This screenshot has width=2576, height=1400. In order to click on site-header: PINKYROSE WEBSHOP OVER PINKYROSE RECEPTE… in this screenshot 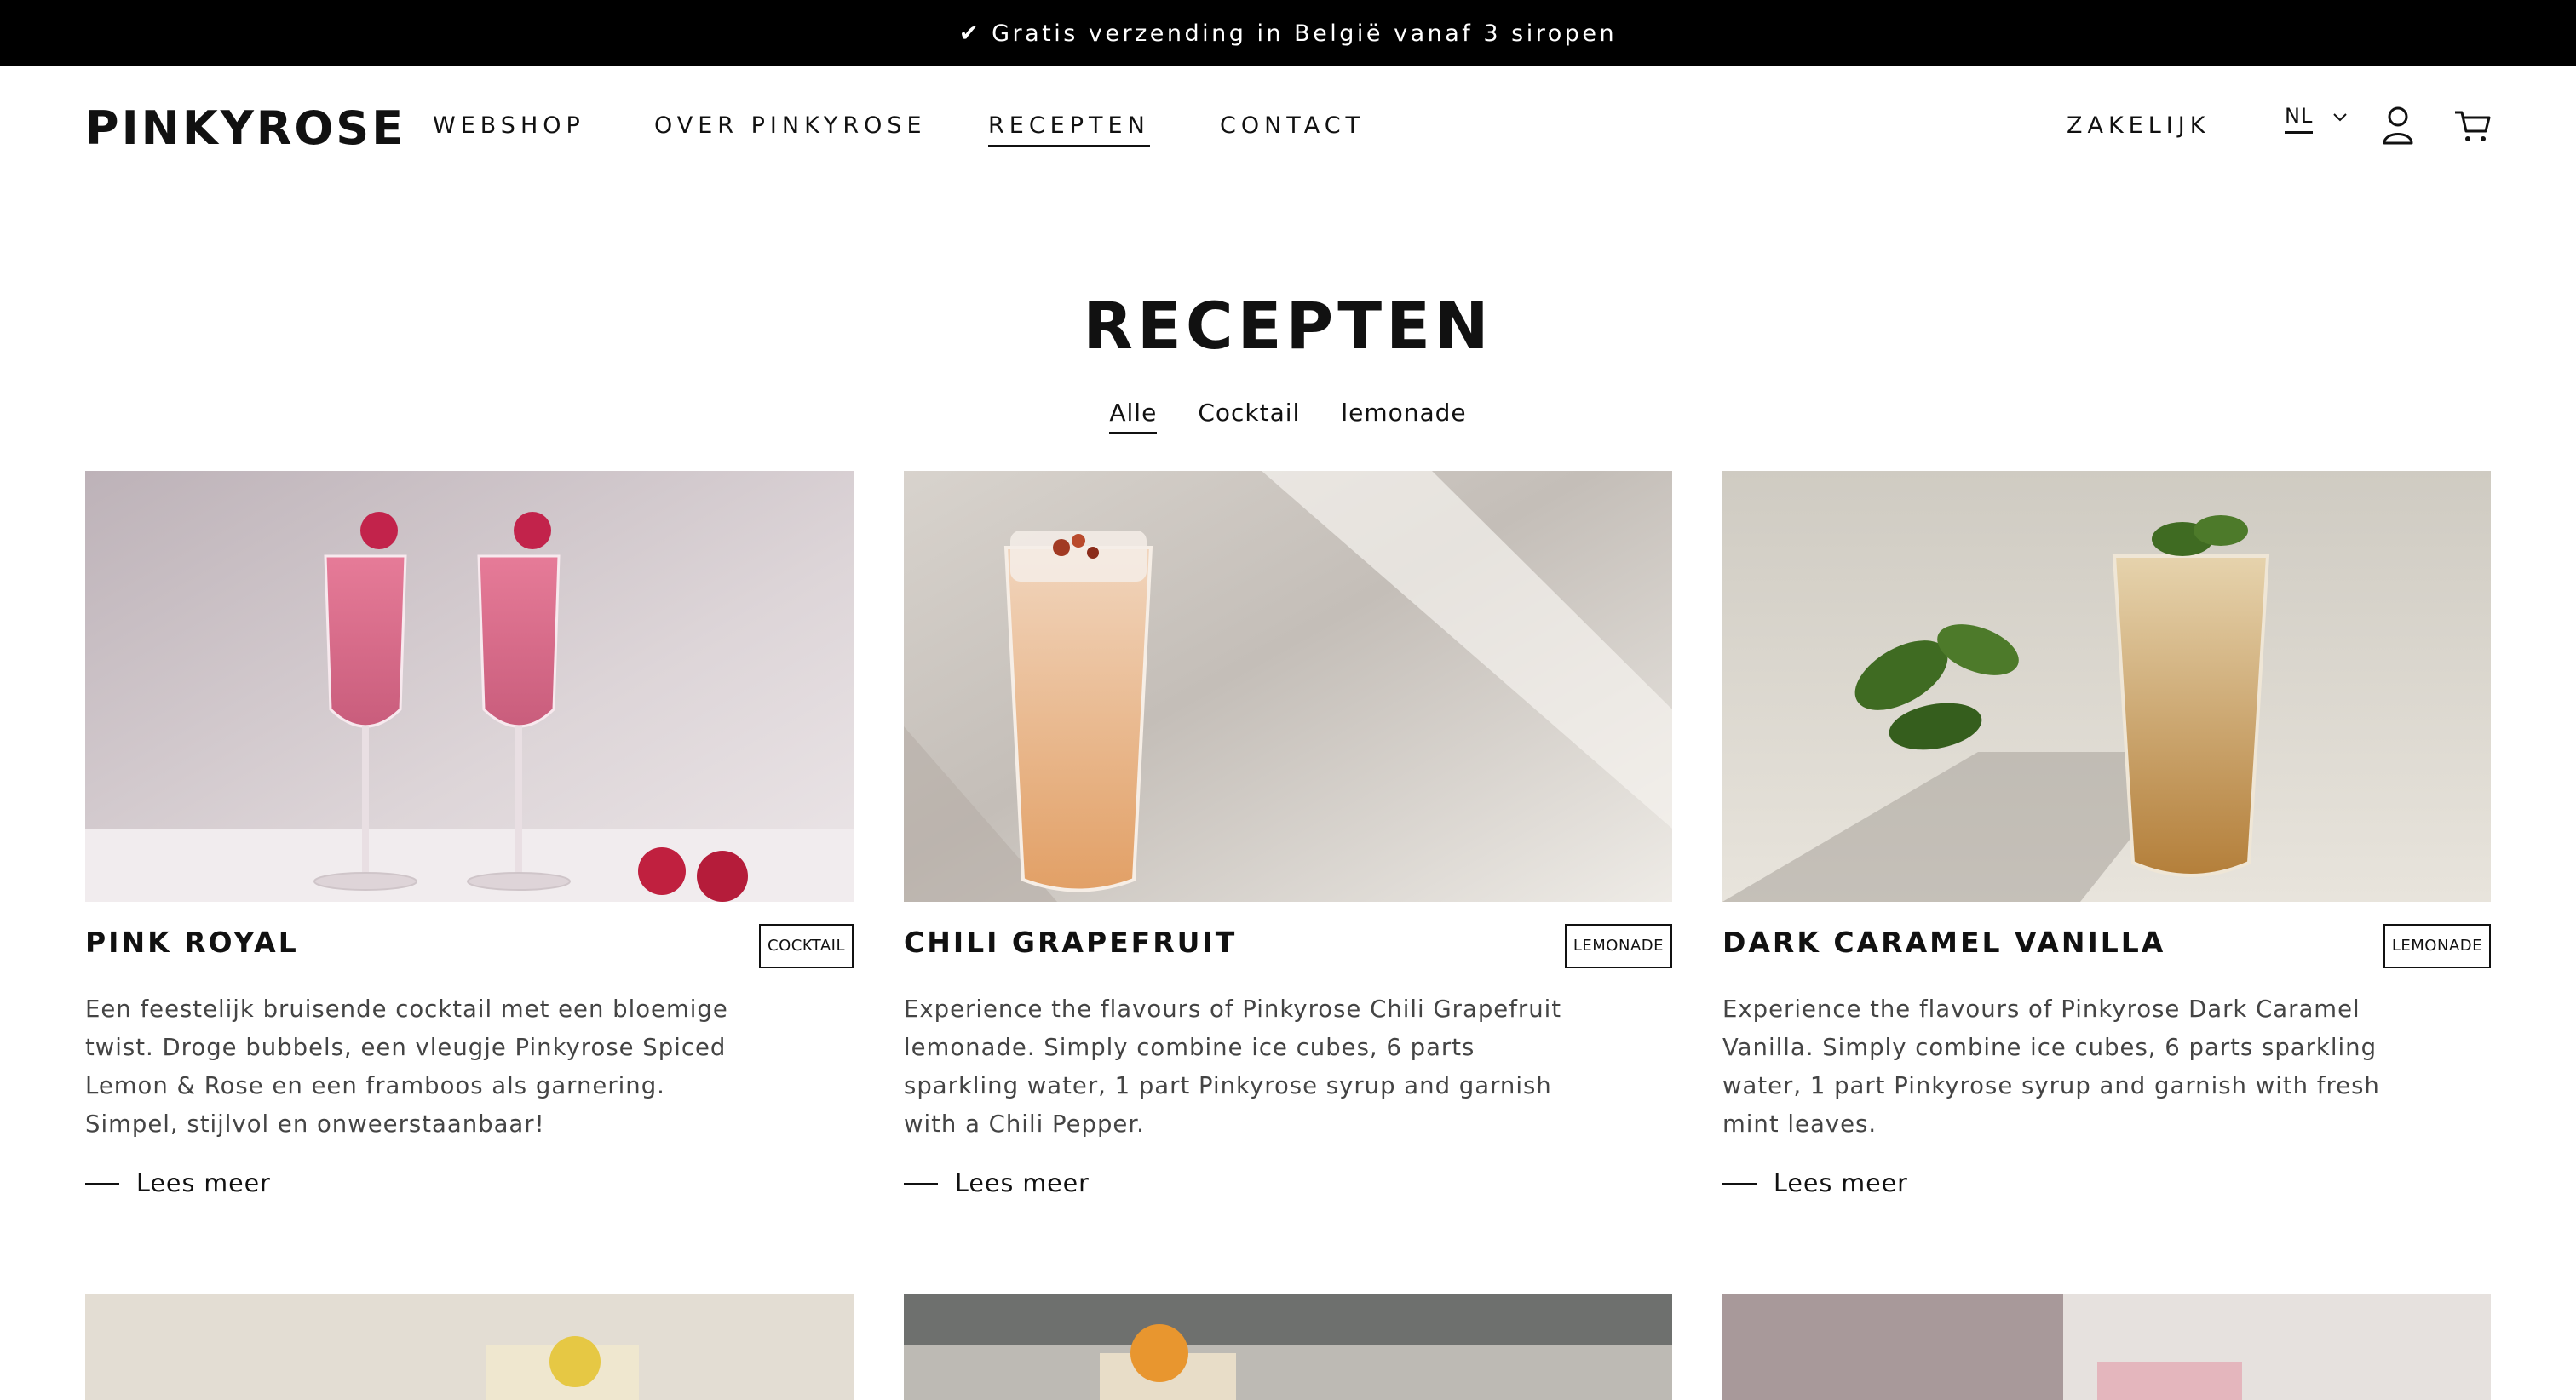, I will do `click(1288, 126)`.